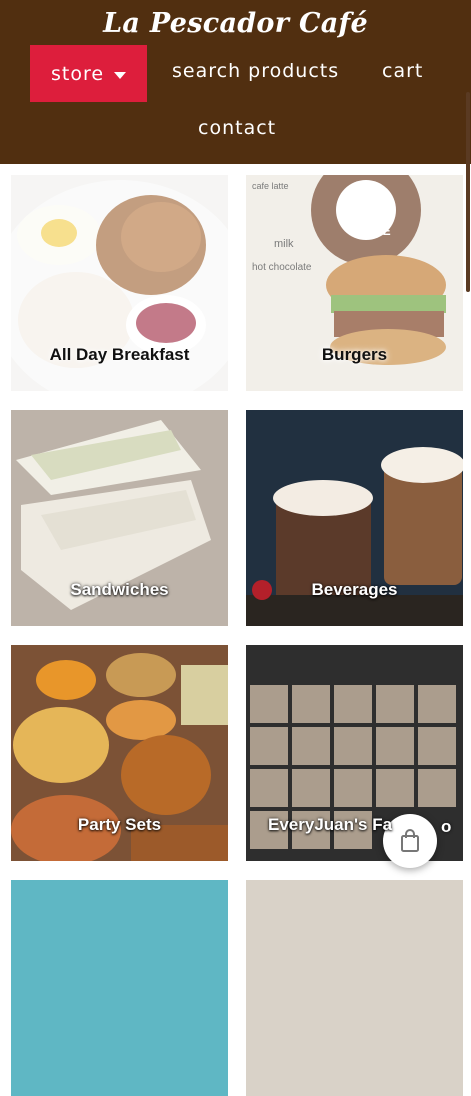 The image size is (471, 1096). Describe the element at coordinates (119, 354) in the screenshot. I see `category-label: All Day Breakfast` at that location.